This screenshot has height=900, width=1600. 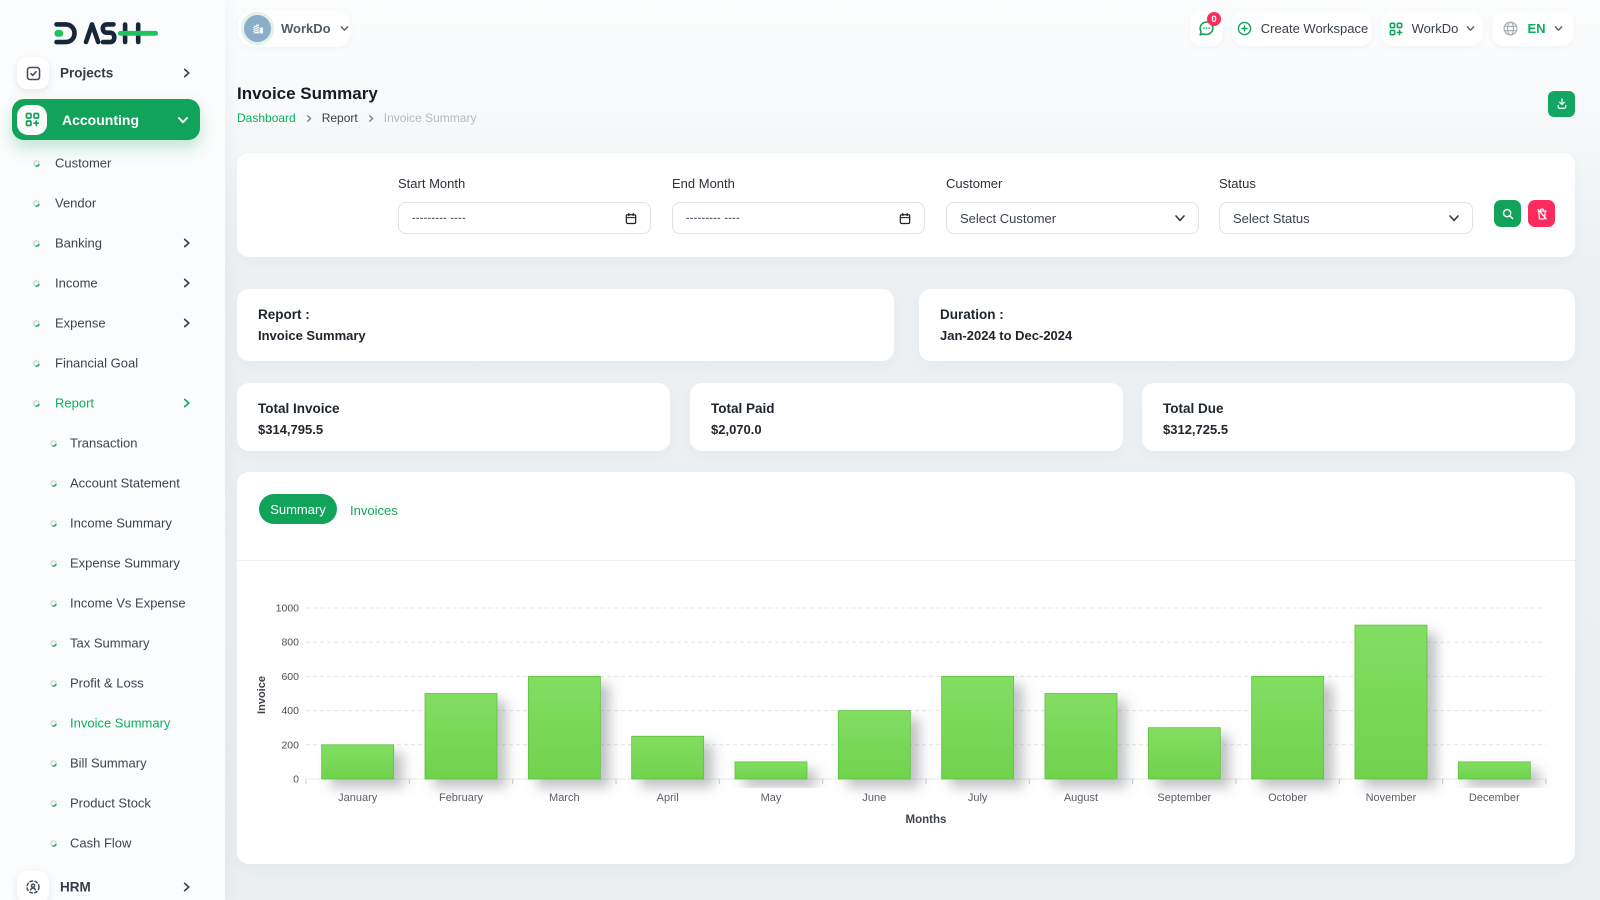 I want to click on svg-text: 200, so click(x=290, y=745).